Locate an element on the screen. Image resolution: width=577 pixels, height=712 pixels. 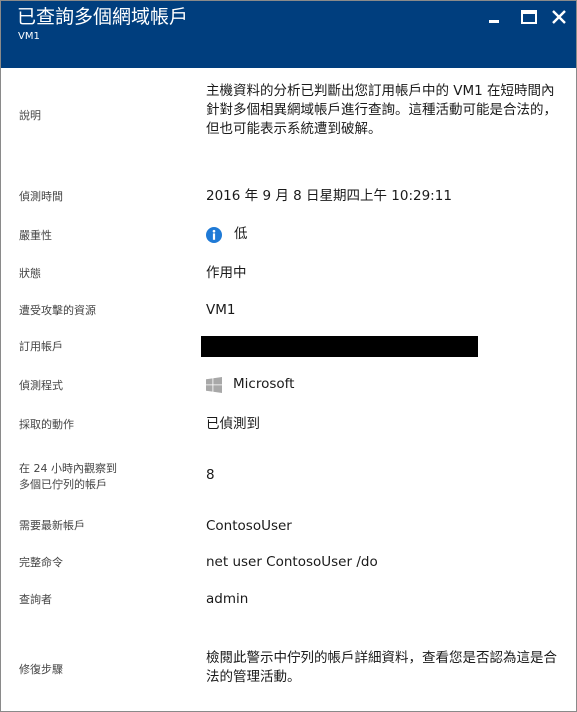
minimize-icon is located at coordinates (494, 16).